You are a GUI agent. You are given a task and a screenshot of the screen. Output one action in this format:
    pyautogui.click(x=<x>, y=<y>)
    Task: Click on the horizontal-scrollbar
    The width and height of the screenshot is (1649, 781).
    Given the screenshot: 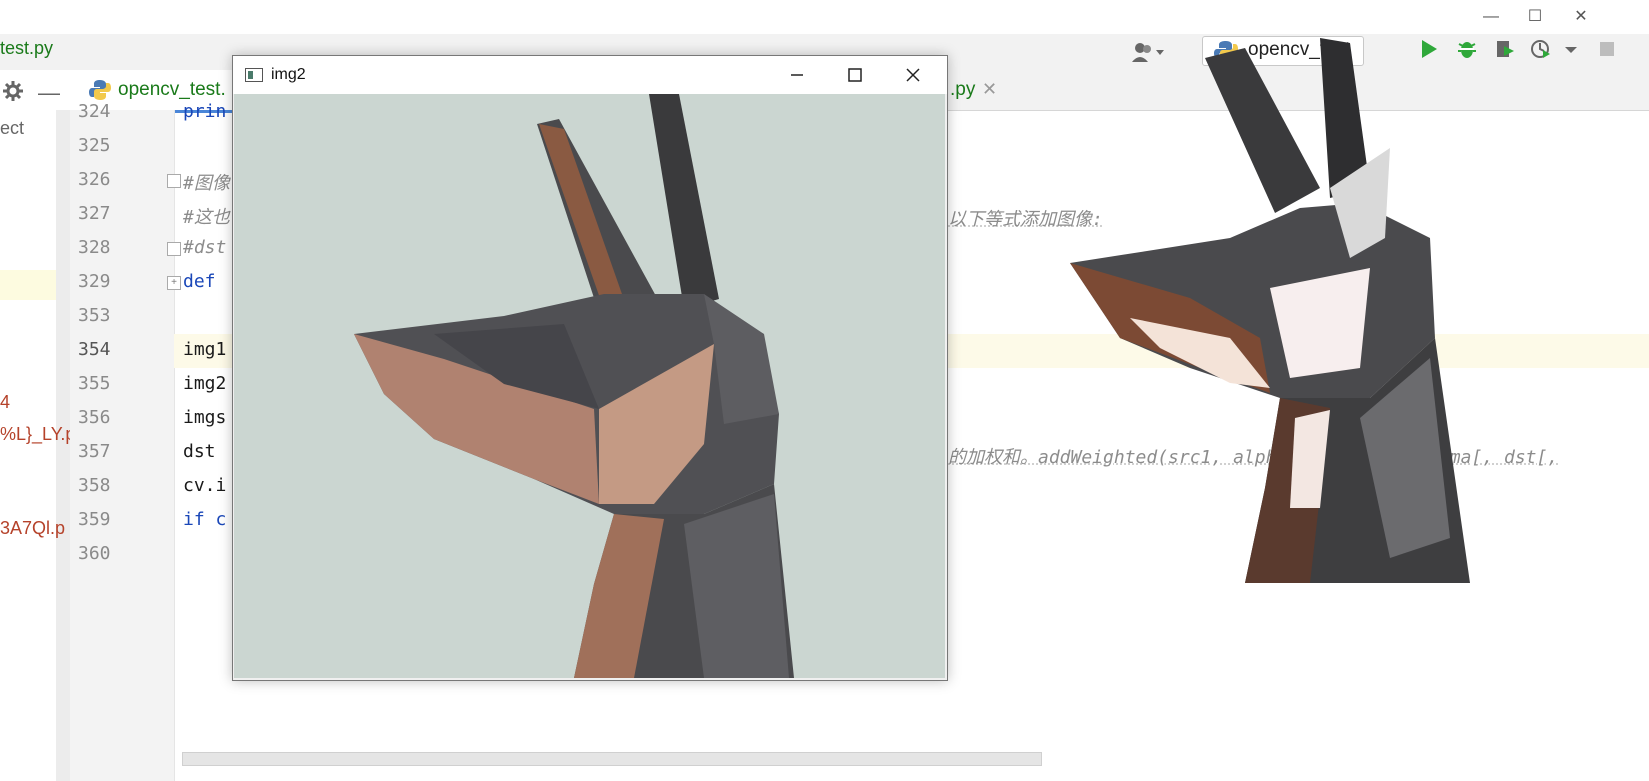 What is the action you would take?
    pyautogui.click(x=612, y=759)
    